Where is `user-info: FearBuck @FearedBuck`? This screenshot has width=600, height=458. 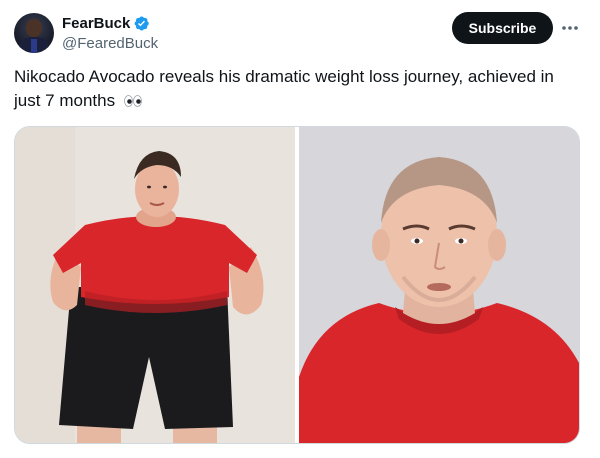
user-info: FearBuck @FearedBuck is located at coordinates (110, 33).